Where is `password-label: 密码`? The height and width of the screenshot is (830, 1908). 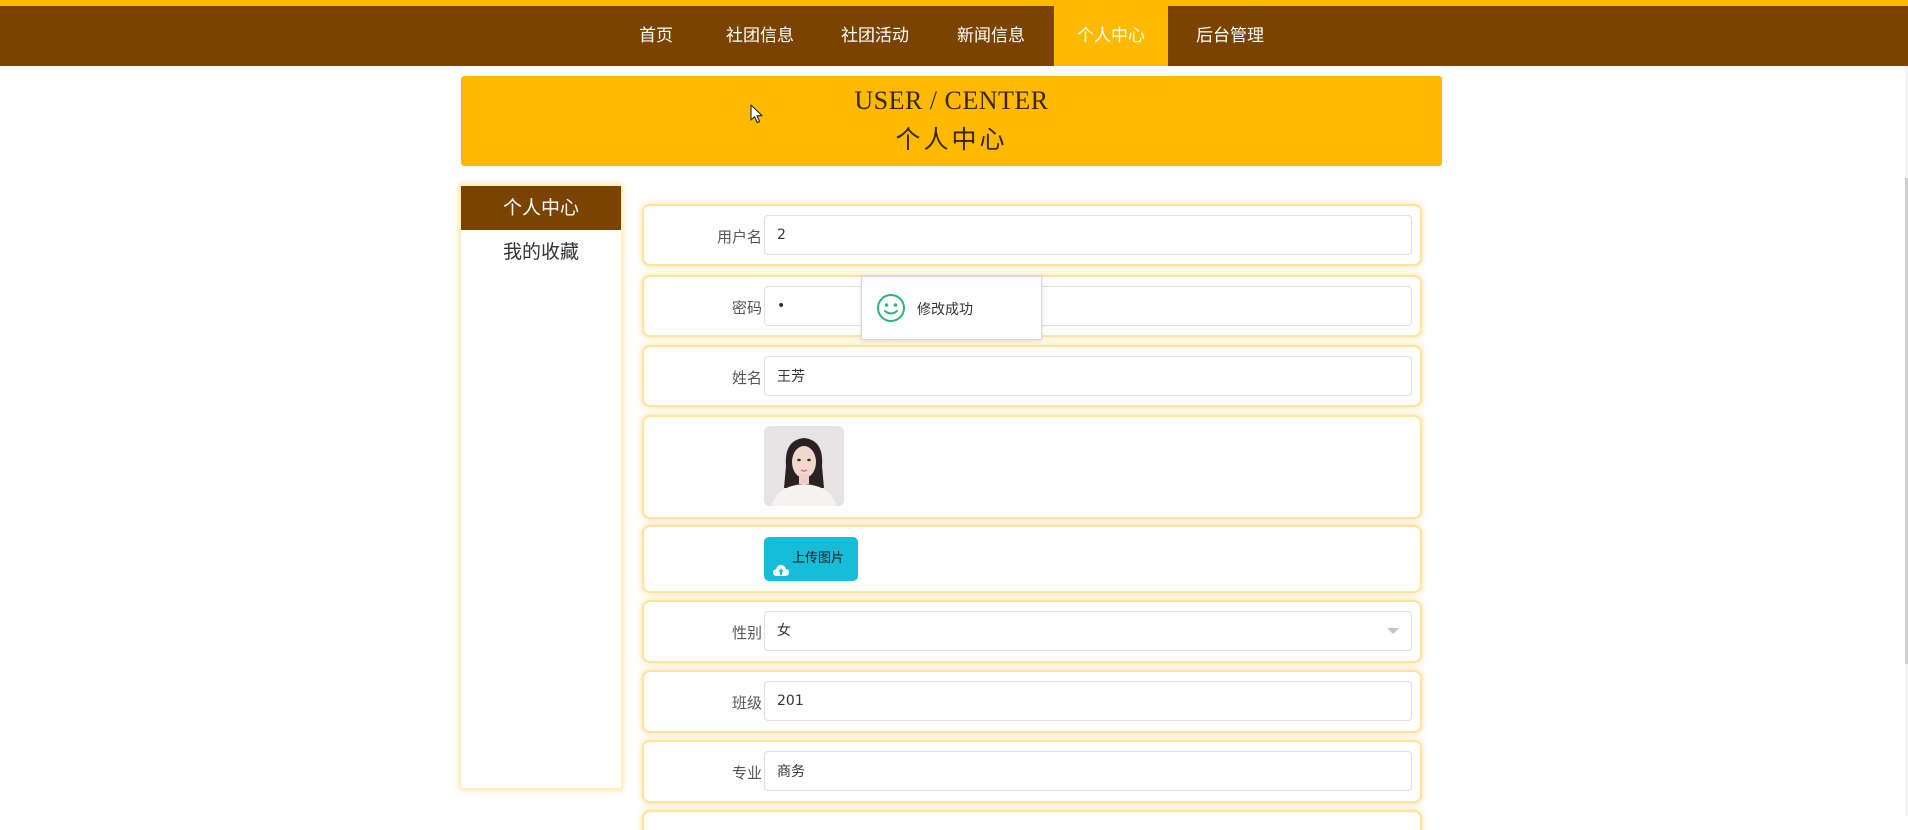 password-label: 密码 is located at coordinates (746, 308).